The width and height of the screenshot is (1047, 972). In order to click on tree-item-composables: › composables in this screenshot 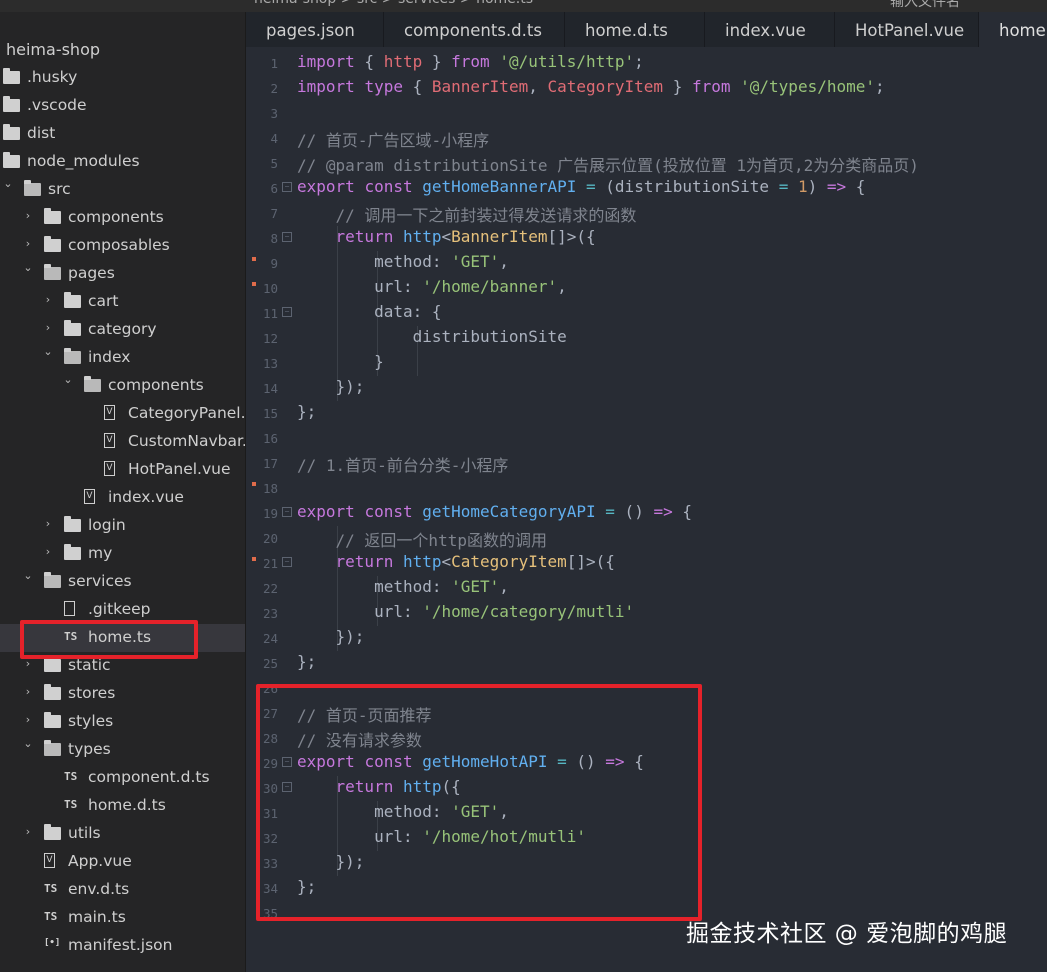, I will do `click(122, 246)`.